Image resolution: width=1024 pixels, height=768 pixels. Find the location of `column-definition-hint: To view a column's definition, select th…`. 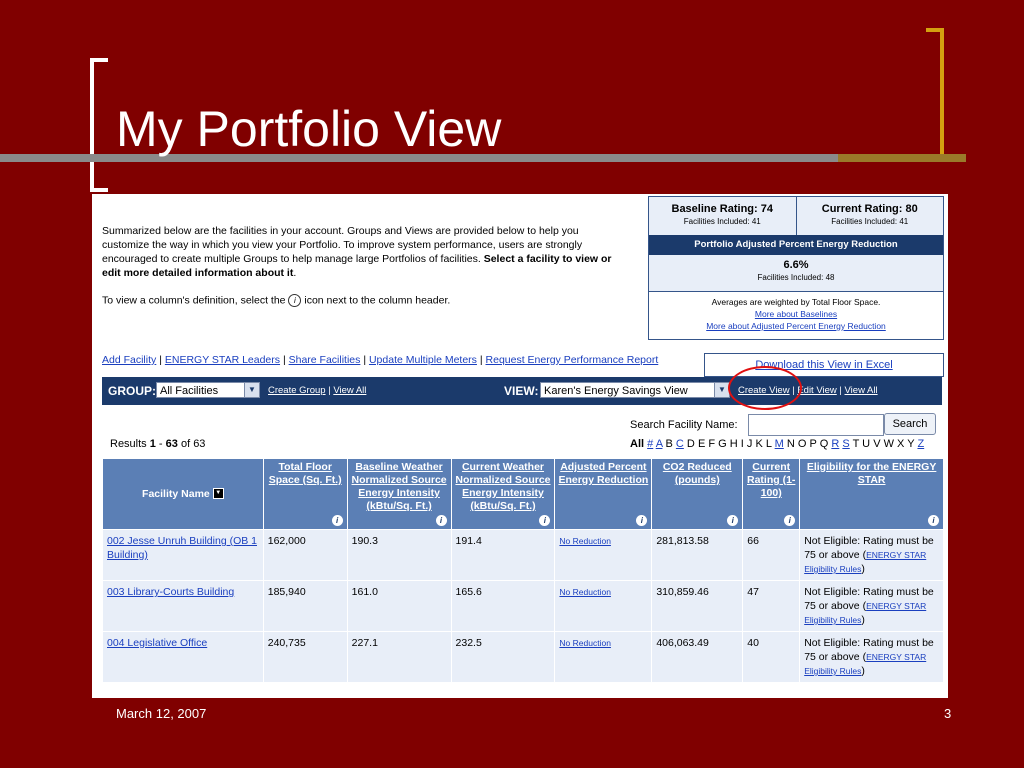

column-definition-hint: To view a column's definition, select th… is located at coordinates (359, 300).